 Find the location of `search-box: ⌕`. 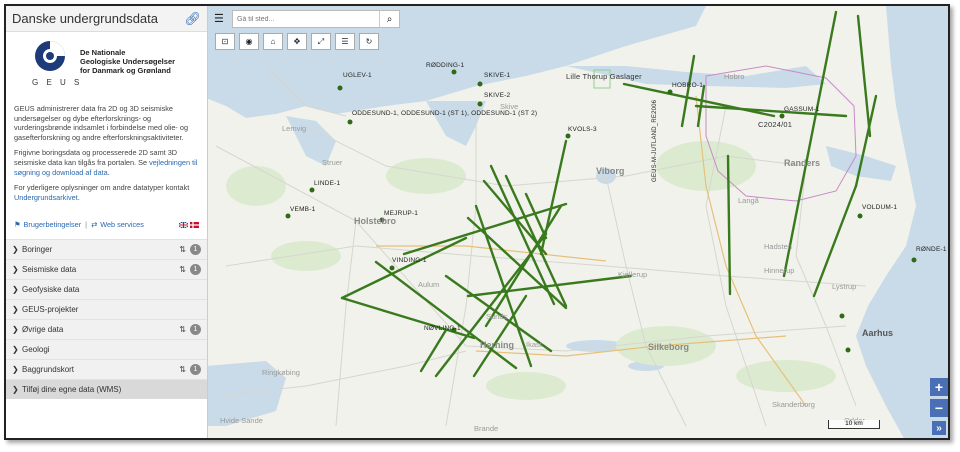

search-box: ⌕ is located at coordinates (316, 19).